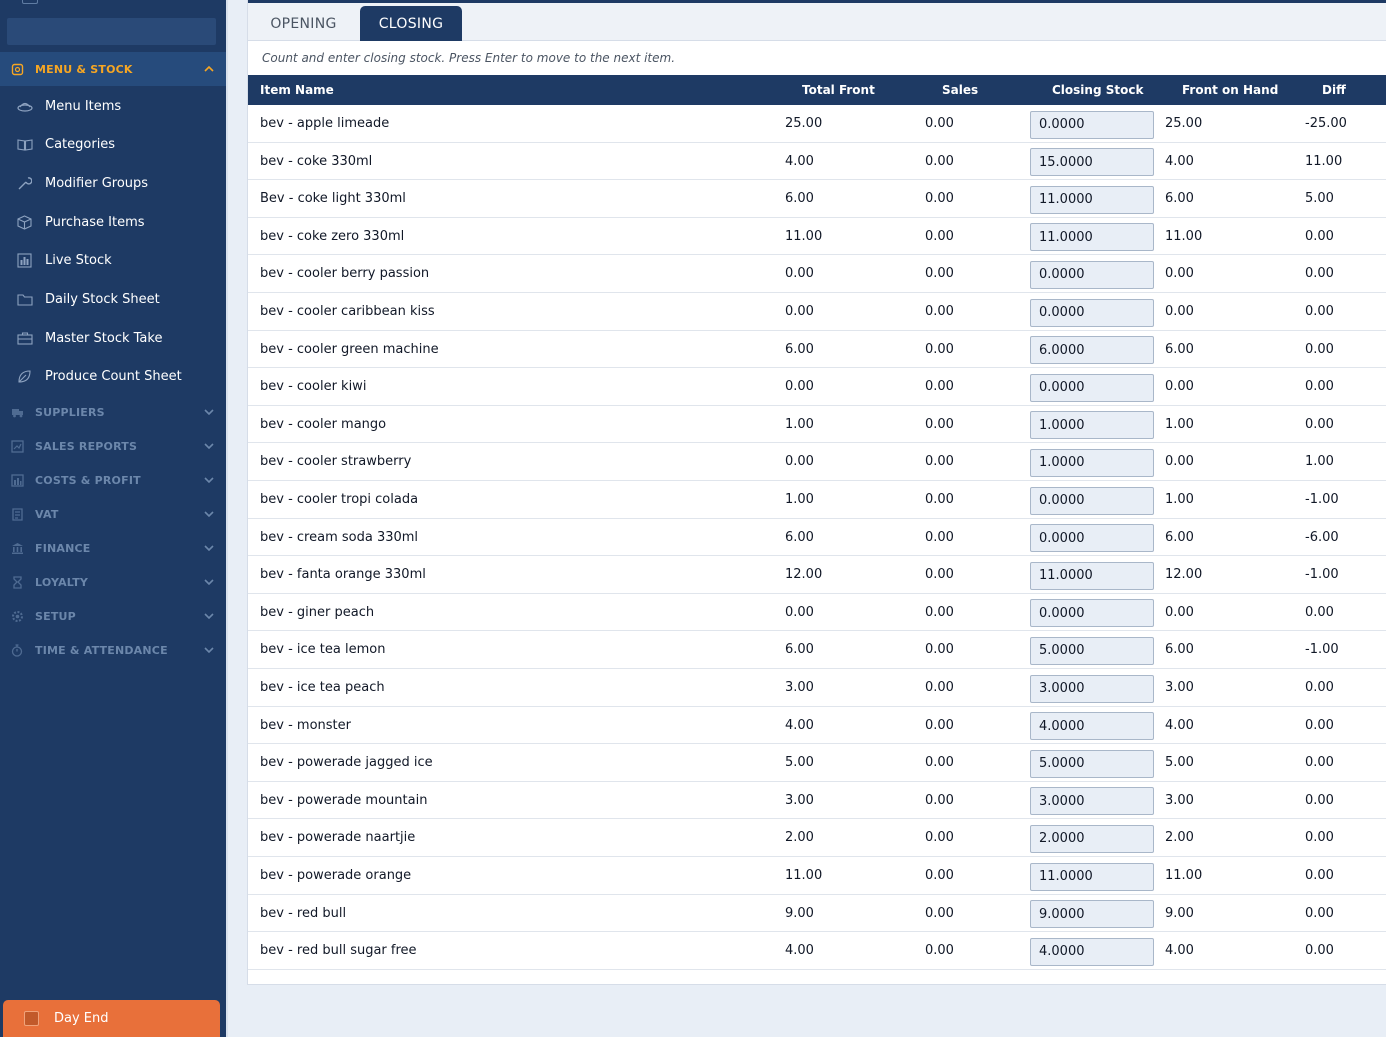  Describe the element at coordinates (1334, 90) in the screenshot. I see `column-header-diff: Diff` at that location.